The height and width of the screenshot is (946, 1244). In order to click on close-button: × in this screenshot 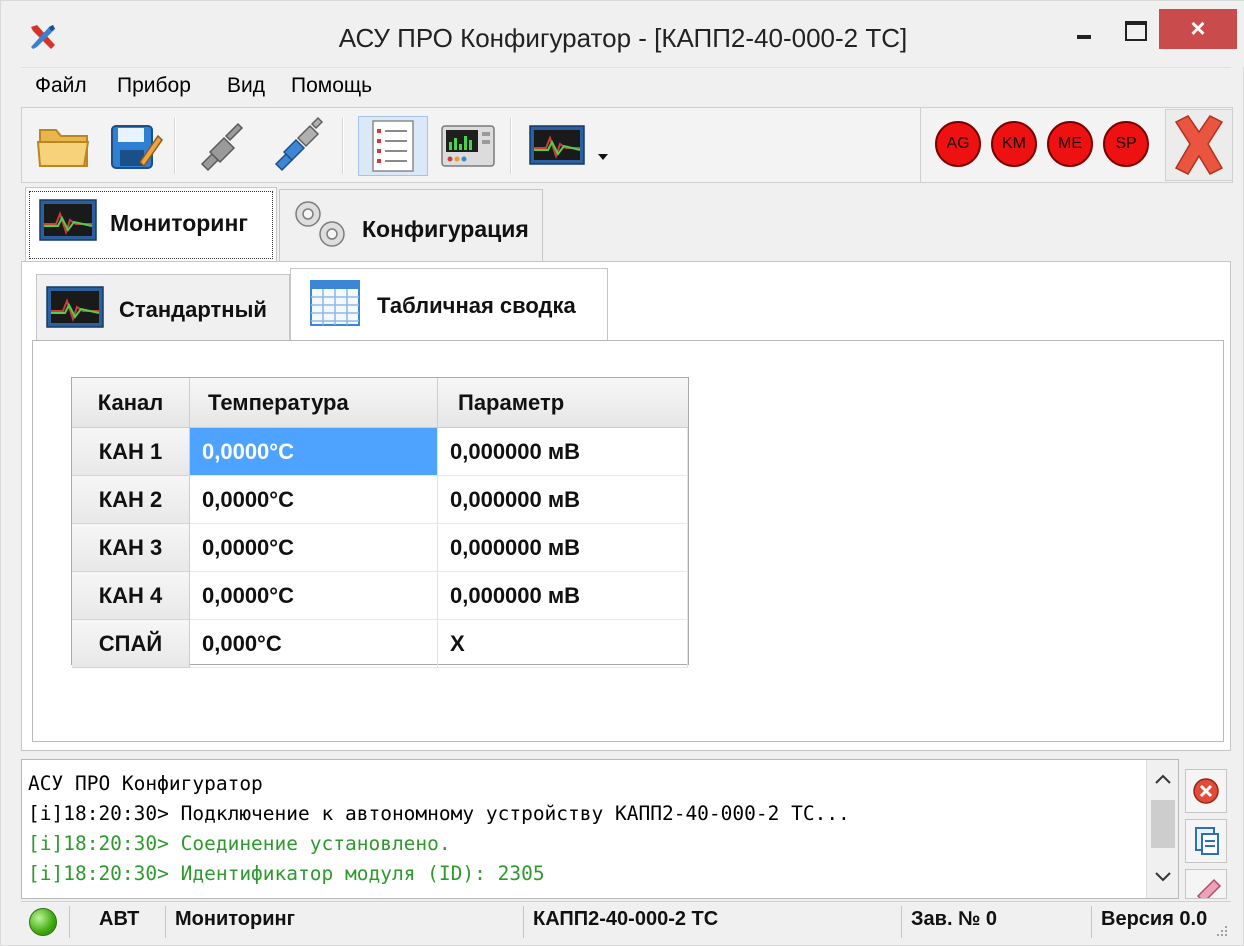, I will do `click(1198, 29)`.